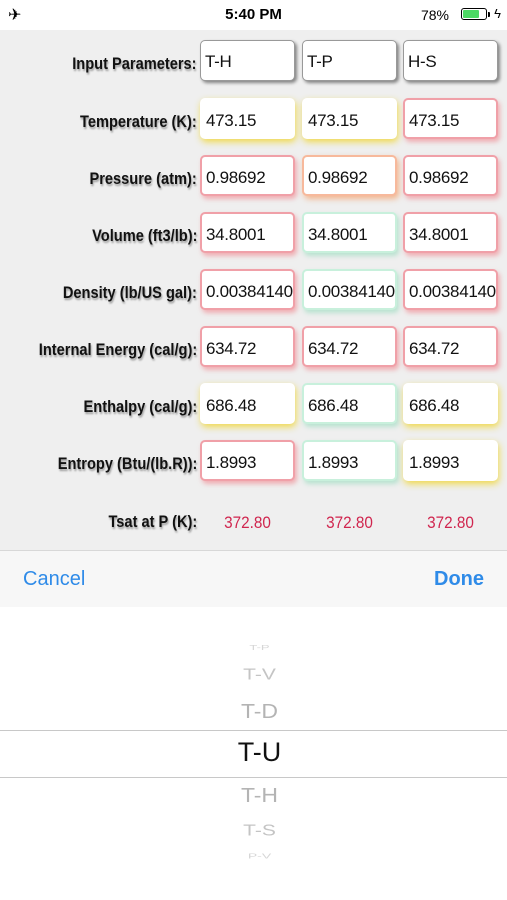 This screenshot has height=900, width=507. I want to click on enthalpy-field-3: 686.48, so click(450, 403).